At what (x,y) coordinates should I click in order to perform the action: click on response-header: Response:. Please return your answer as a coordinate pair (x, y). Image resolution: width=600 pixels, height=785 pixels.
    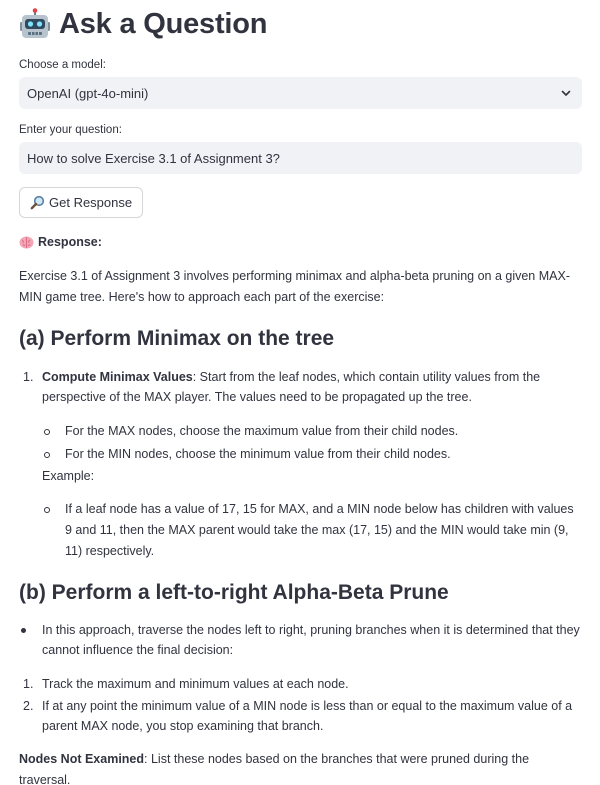
    Looking at the image, I should click on (300, 242).